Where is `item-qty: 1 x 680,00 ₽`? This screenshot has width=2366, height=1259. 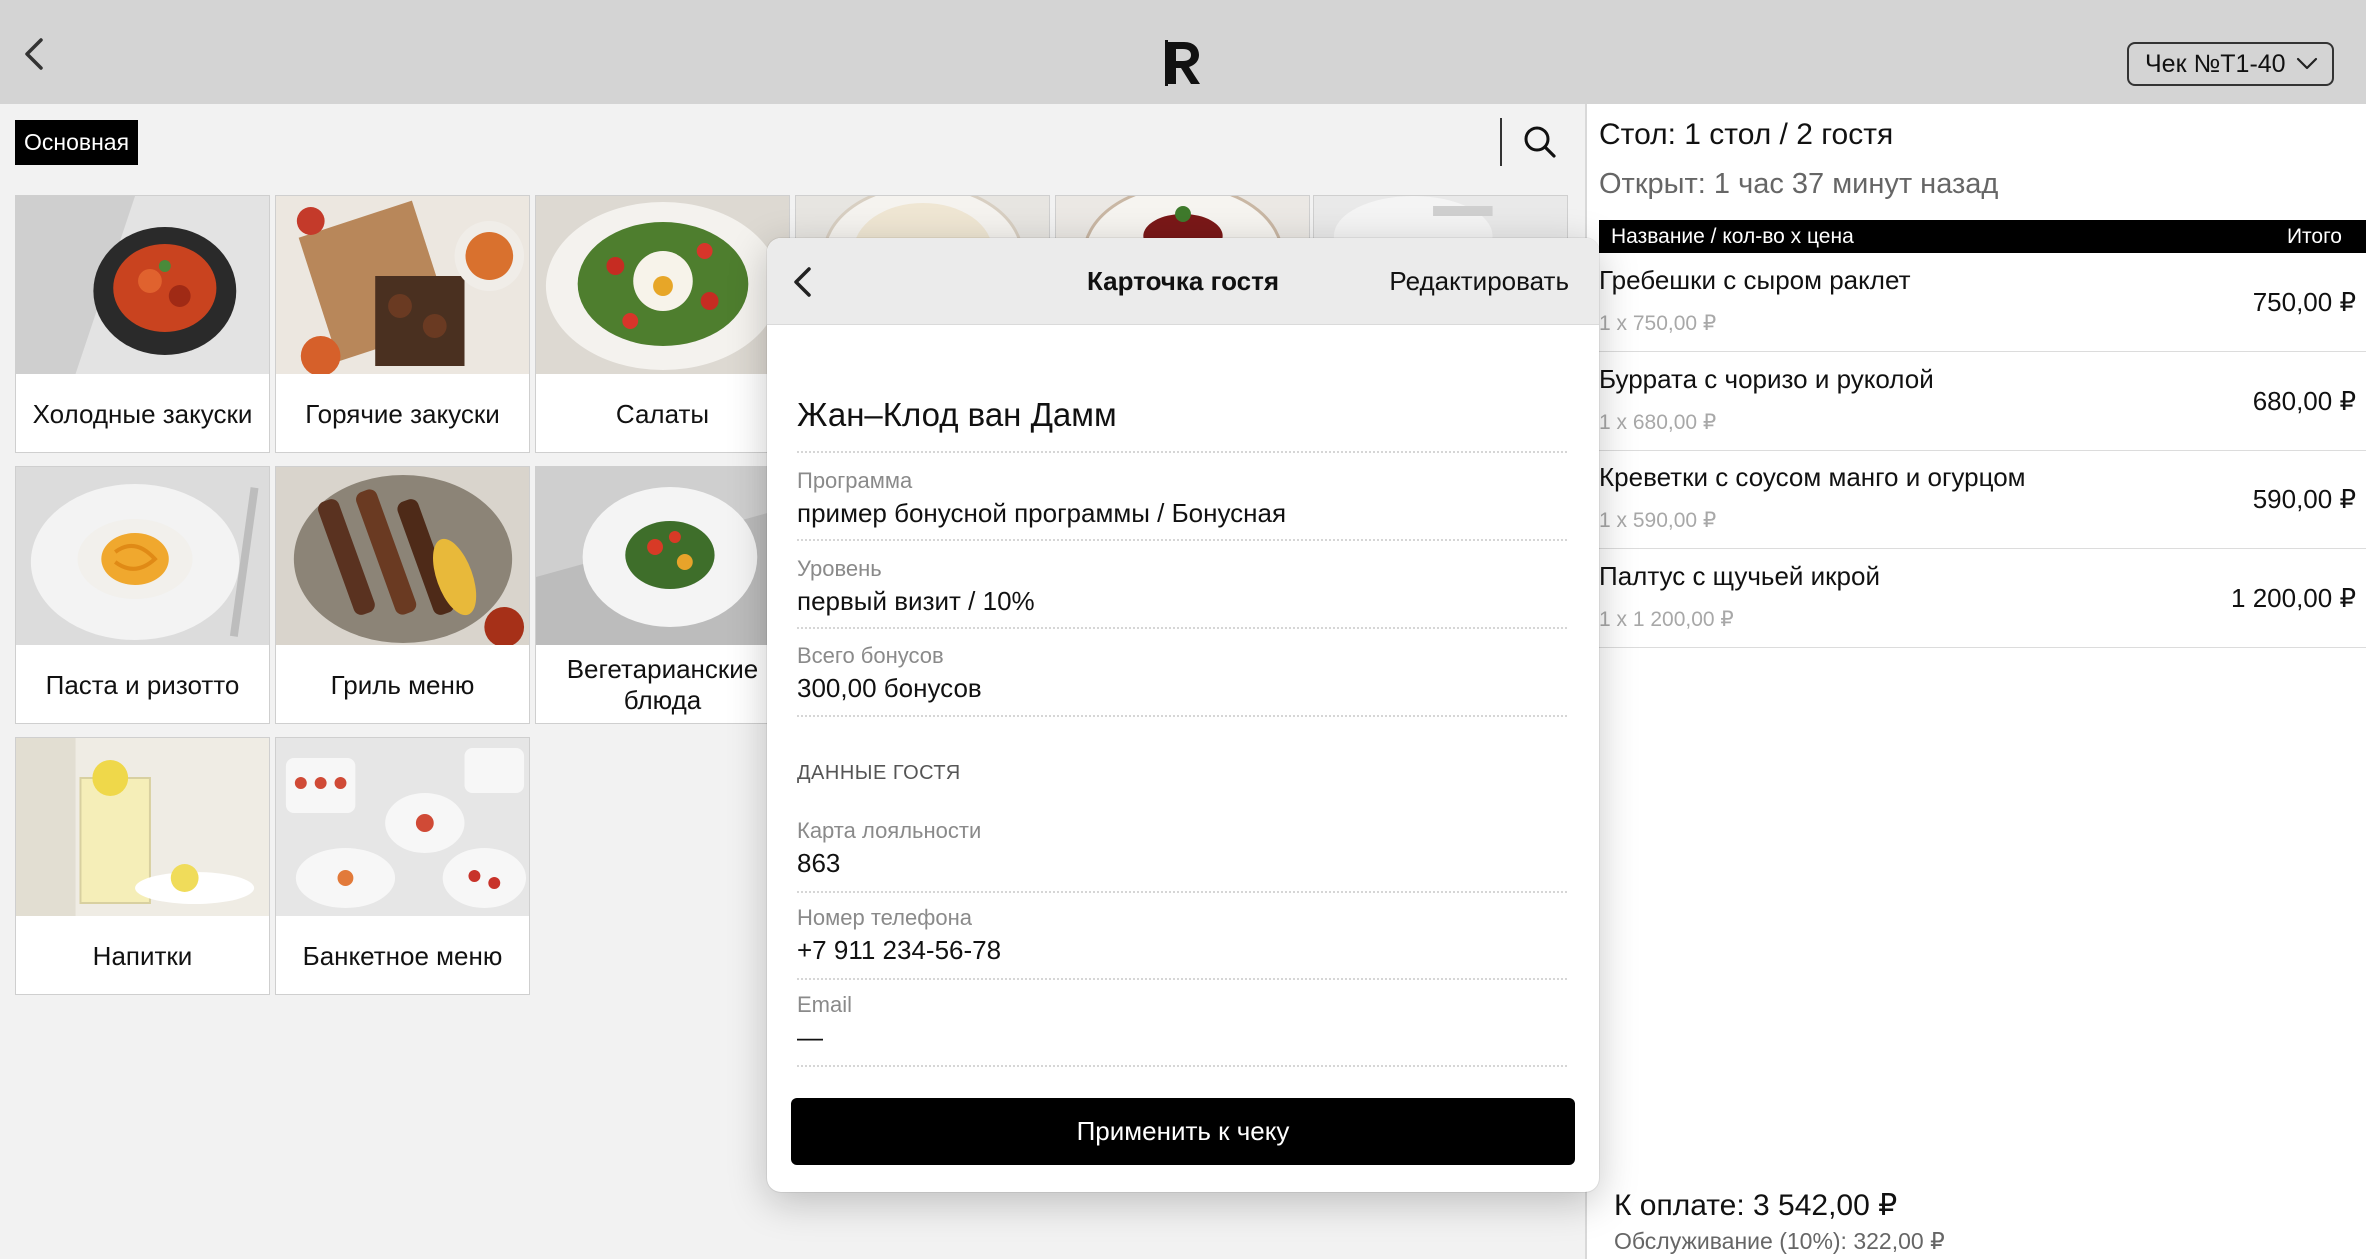
item-qty: 1 x 680,00 ₽ is located at coordinates (1658, 422).